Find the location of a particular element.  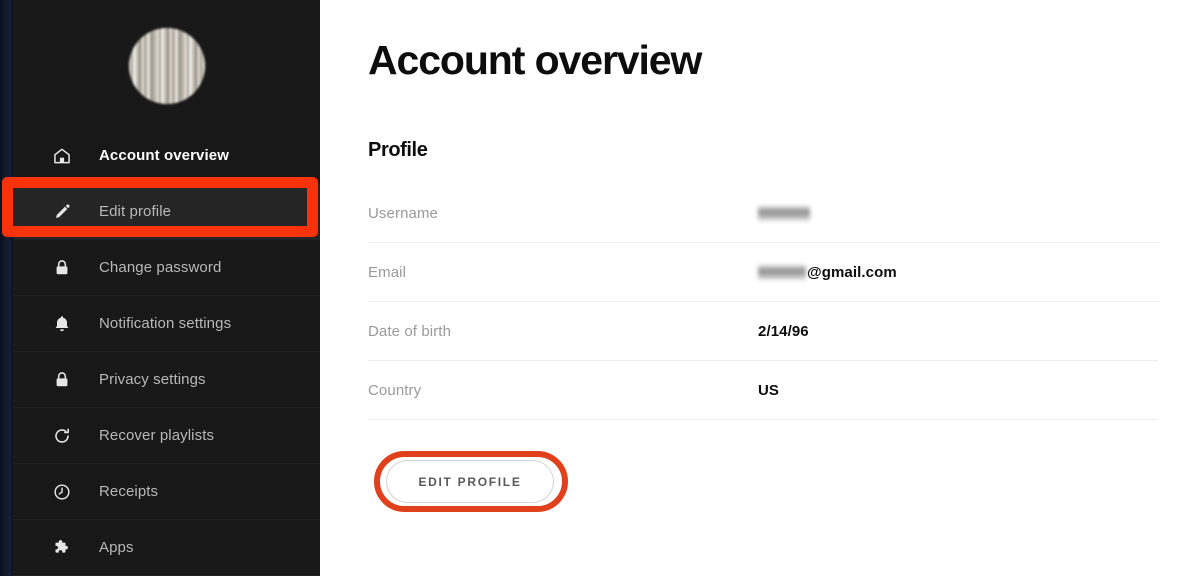

sidebar-item-edit-profile: Edit profile is located at coordinates (166, 212).